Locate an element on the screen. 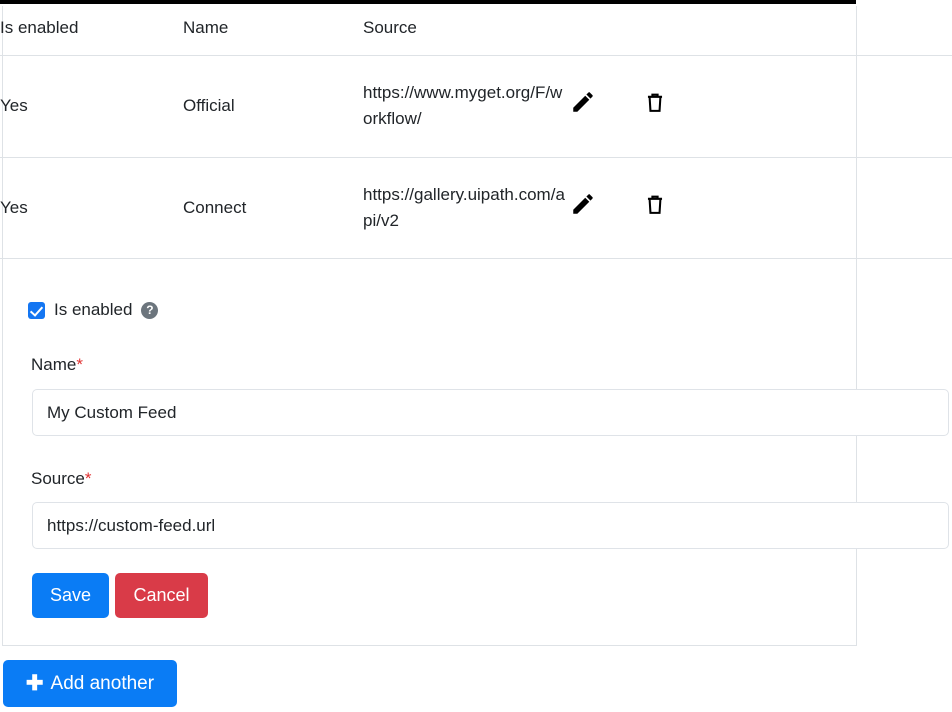  is-enabled-checkbox is located at coordinates (36, 310).